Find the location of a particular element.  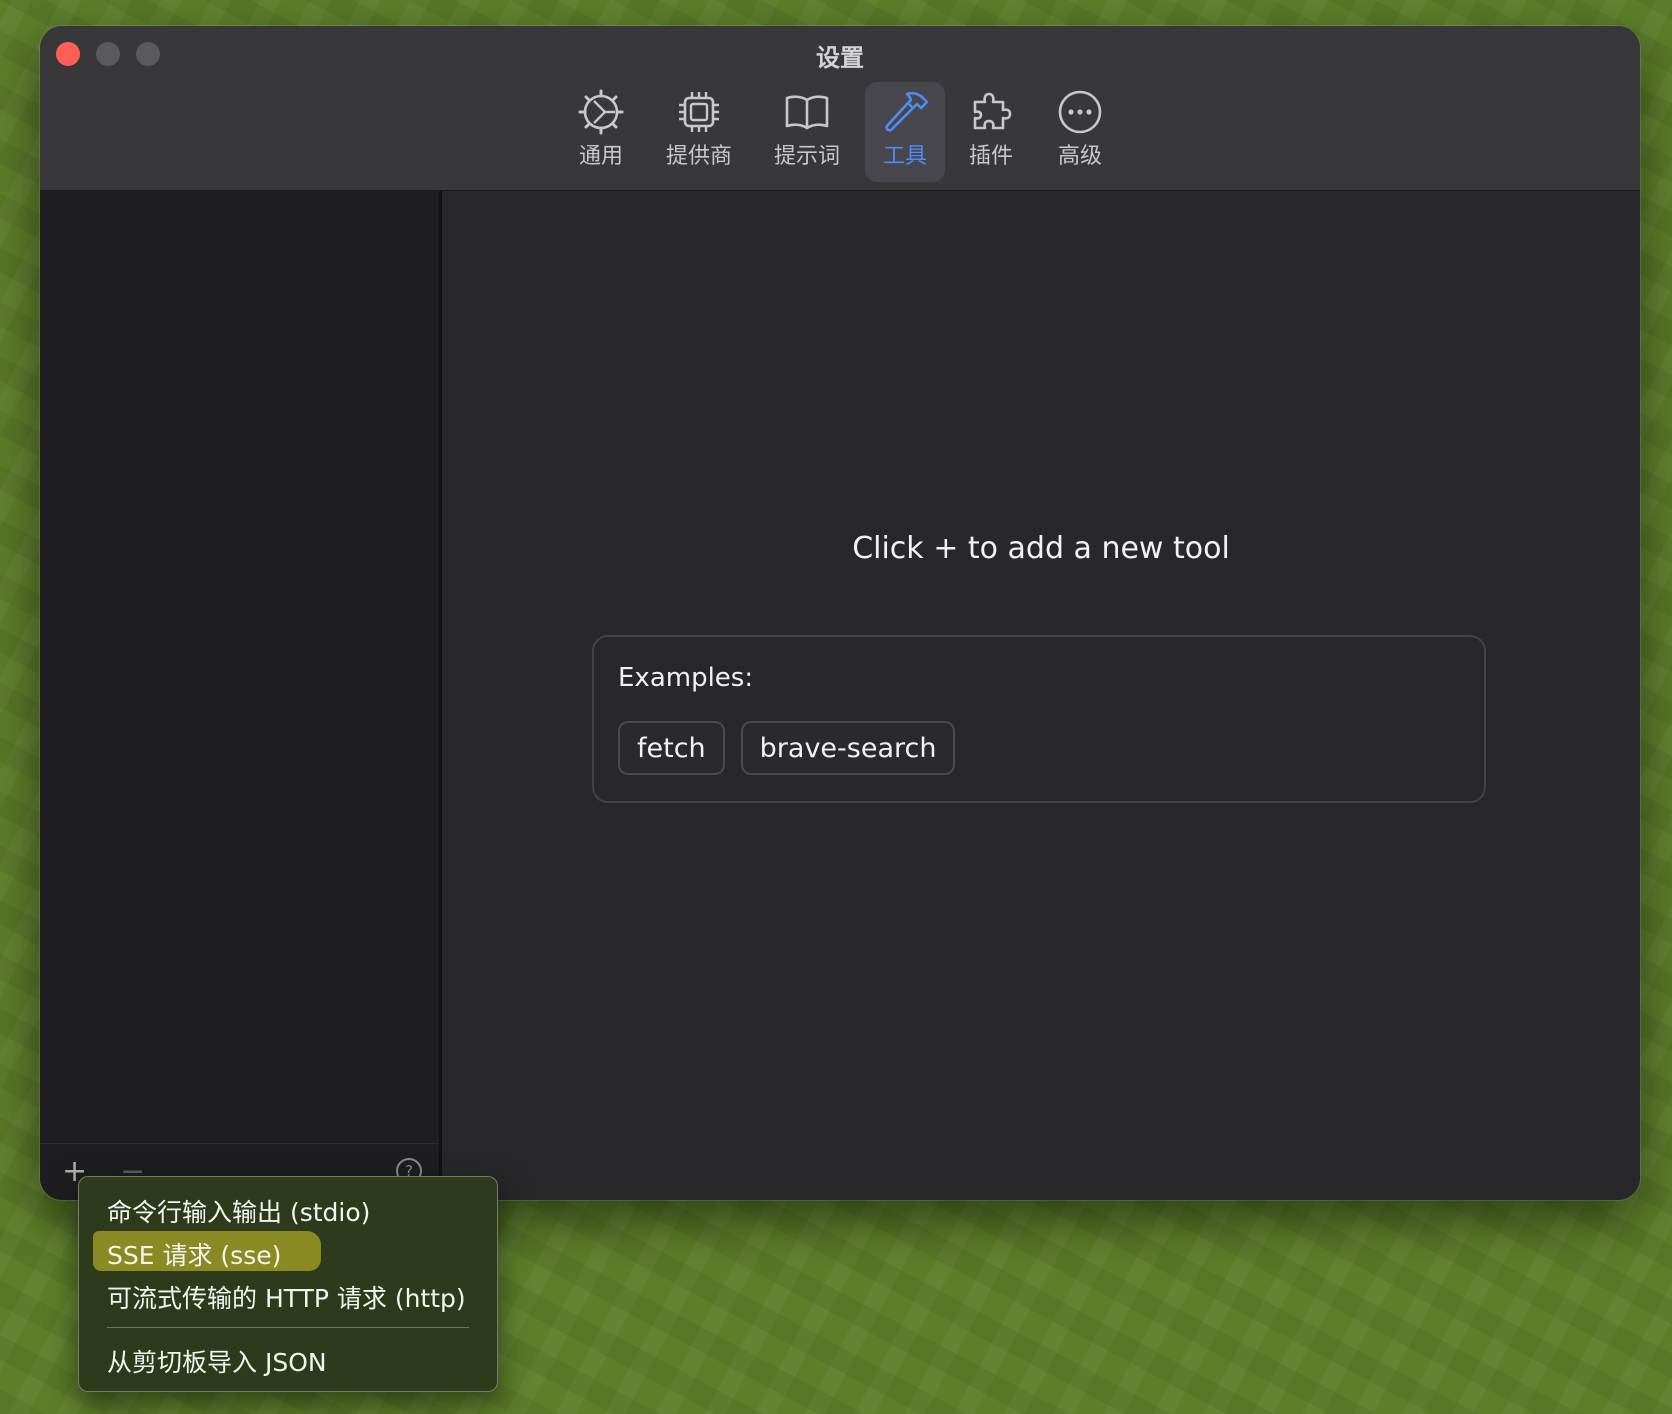

tab-general: 通用 is located at coordinates (601, 132).